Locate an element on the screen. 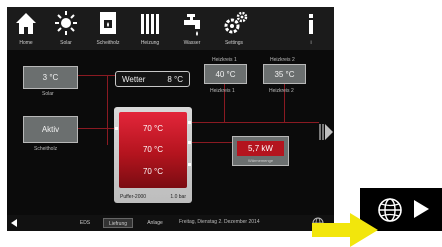 Image resolution: width=442 pixels, height=247 pixels. toolbar-water-button: Wasser is located at coordinates (192, 28).